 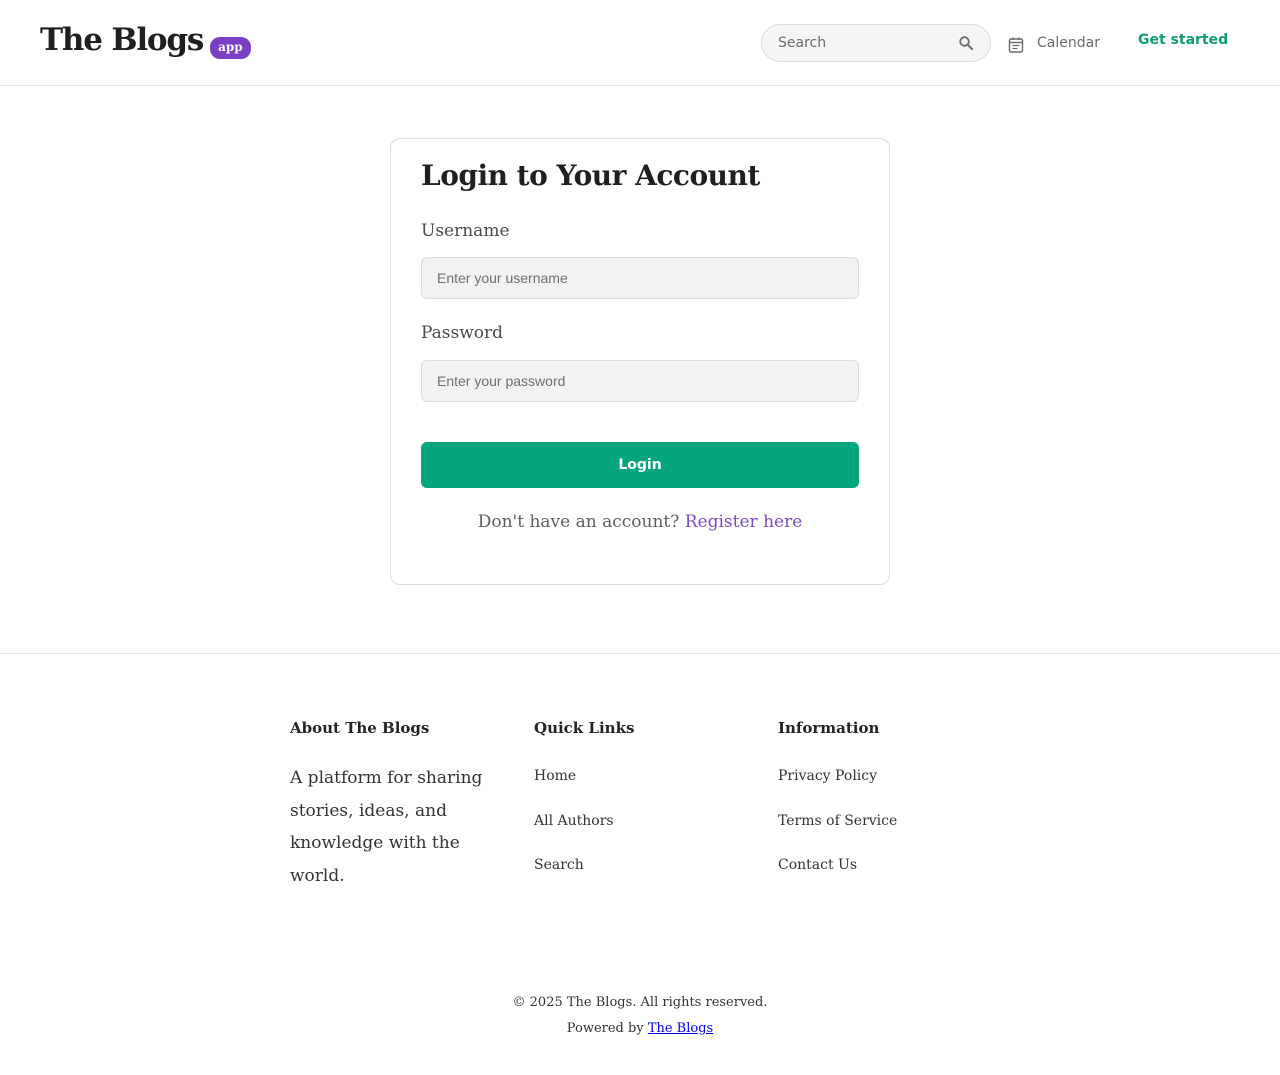 I want to click on footer-divider, so click(x=640, y=653).